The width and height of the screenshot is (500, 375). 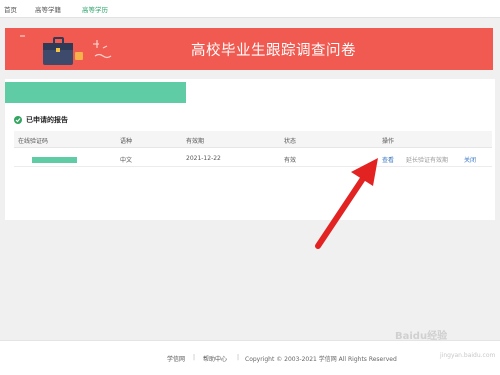 I want to click on close-link: 关闭, so click(x=470, y=159).